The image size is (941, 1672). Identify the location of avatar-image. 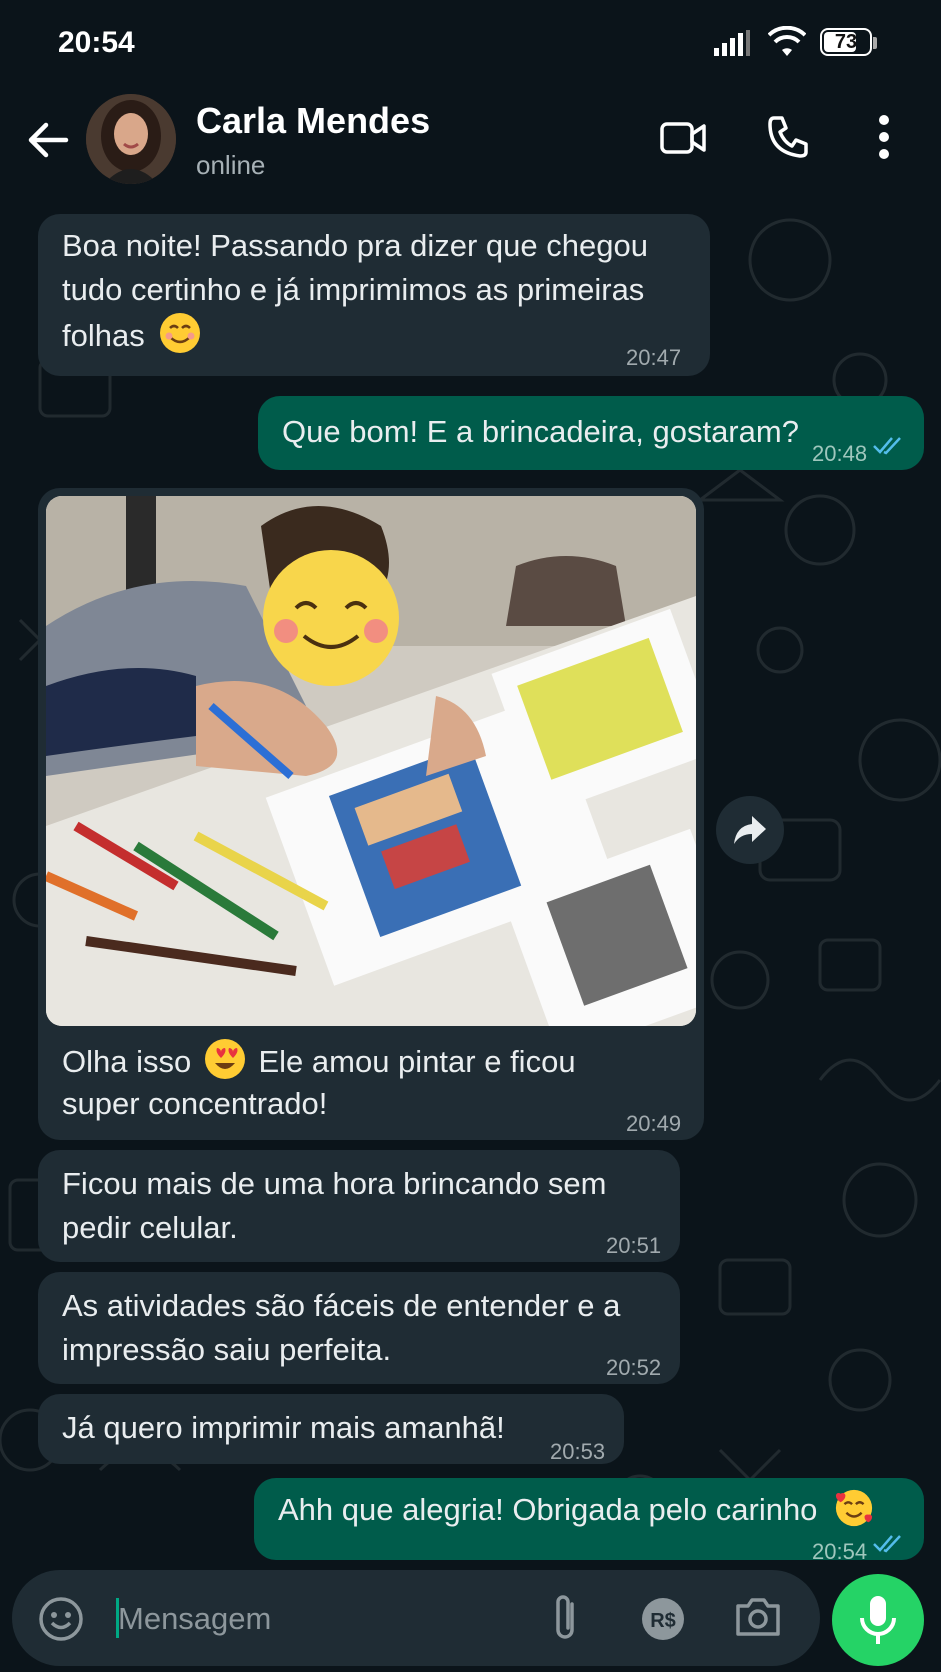
(131, 139).